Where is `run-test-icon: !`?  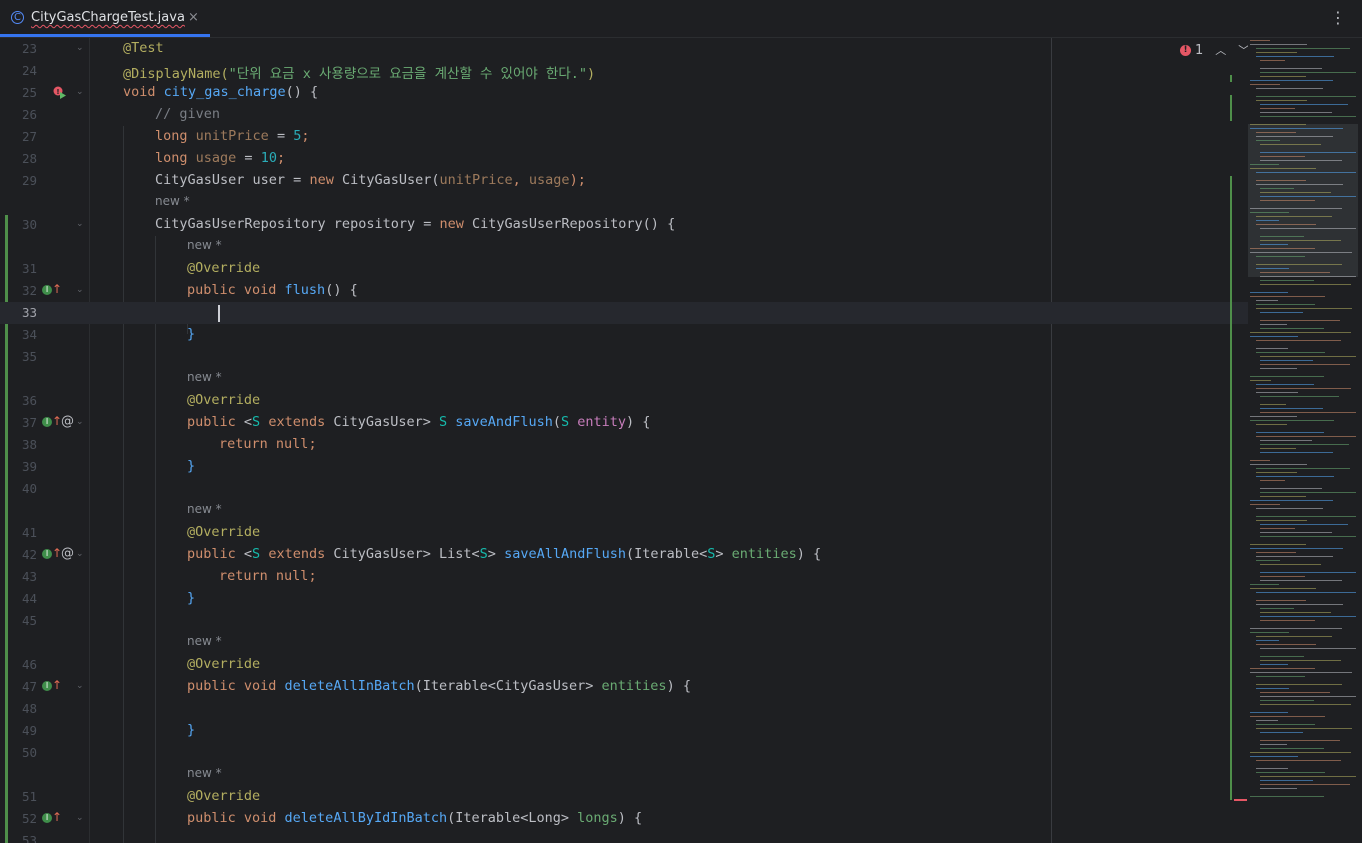 run-test-icon: ! is located at coordinates (59, 92).